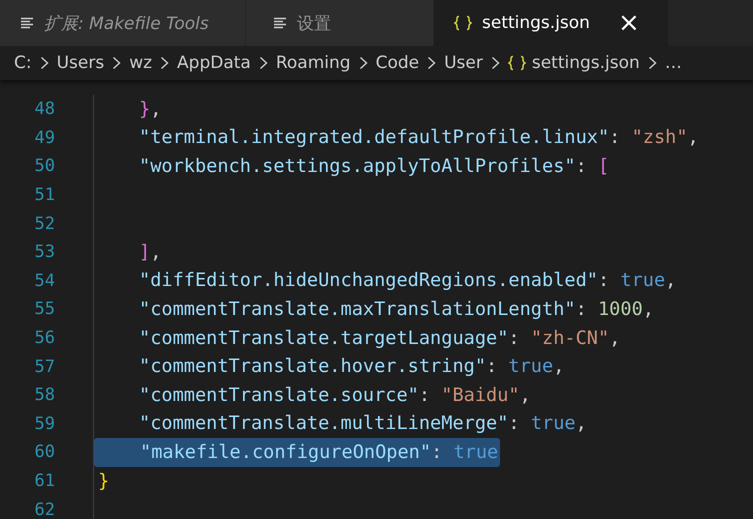  Describe the element at coordinates (286, 452) in the screenshot. I see `json-key: "makefile.configureOnOpen"` at that location.